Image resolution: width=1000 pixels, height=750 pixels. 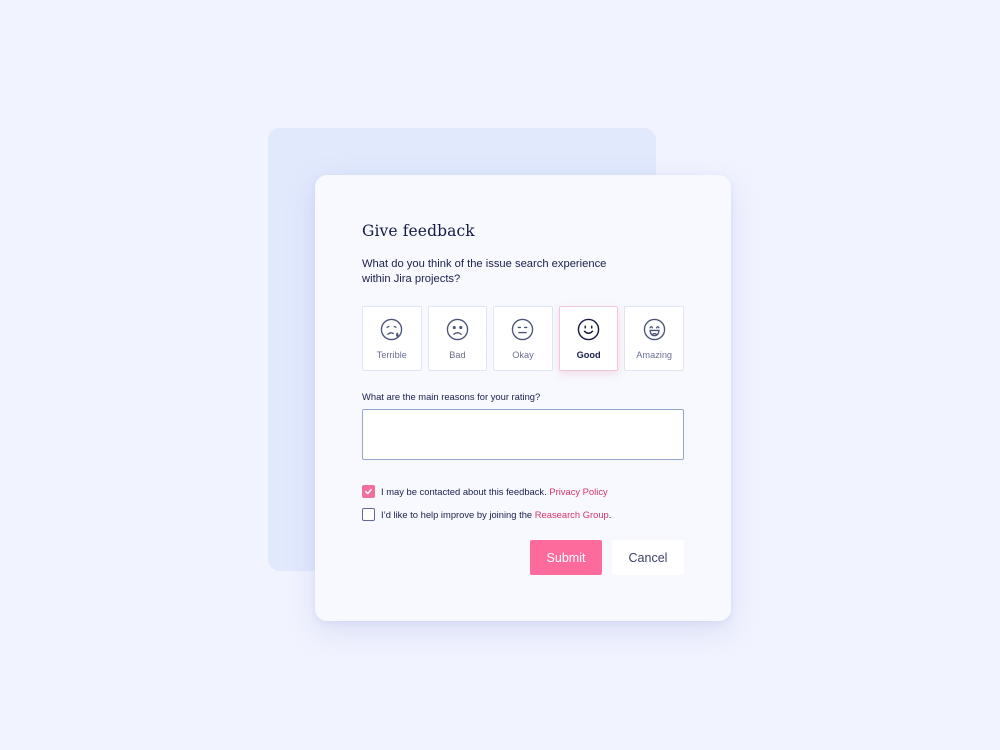 I want to click on research-consent-label: I’d like to help improve by joining the, so click(x=457, y=515).